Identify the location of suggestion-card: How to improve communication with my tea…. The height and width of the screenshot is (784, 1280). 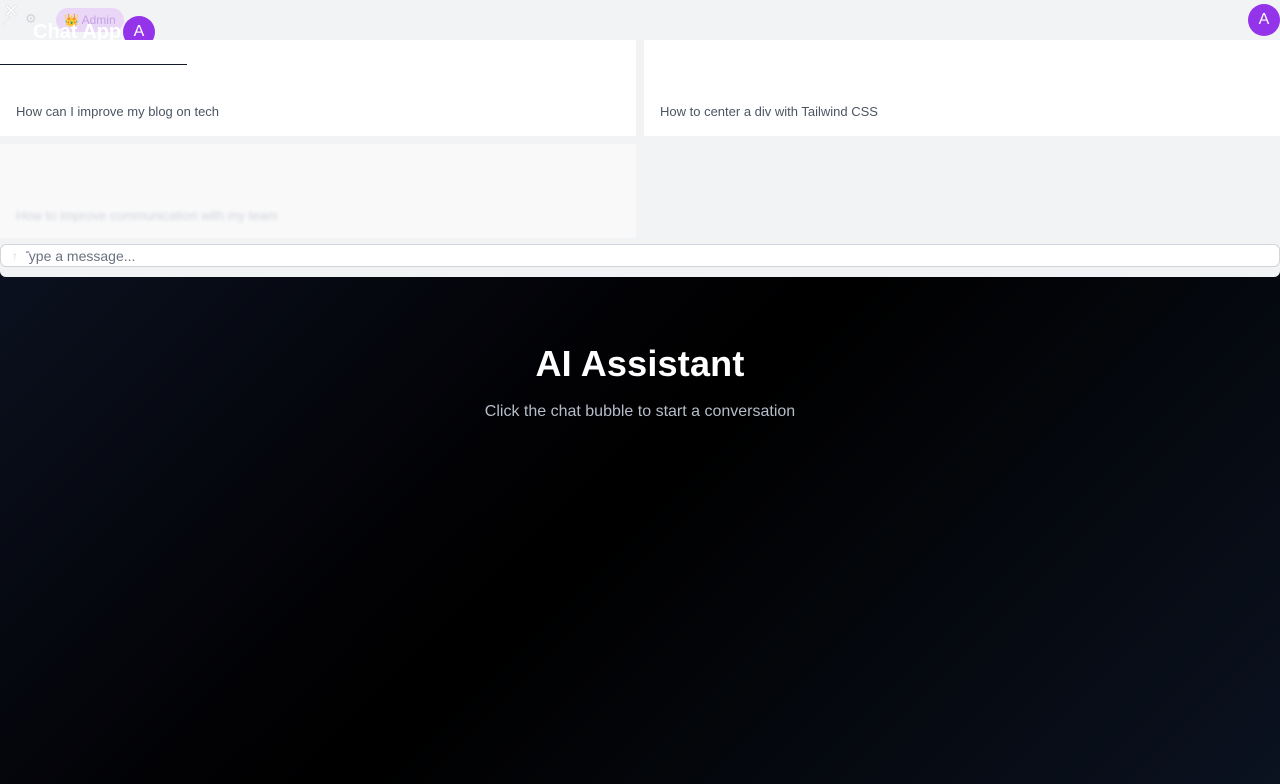
(318, 191).